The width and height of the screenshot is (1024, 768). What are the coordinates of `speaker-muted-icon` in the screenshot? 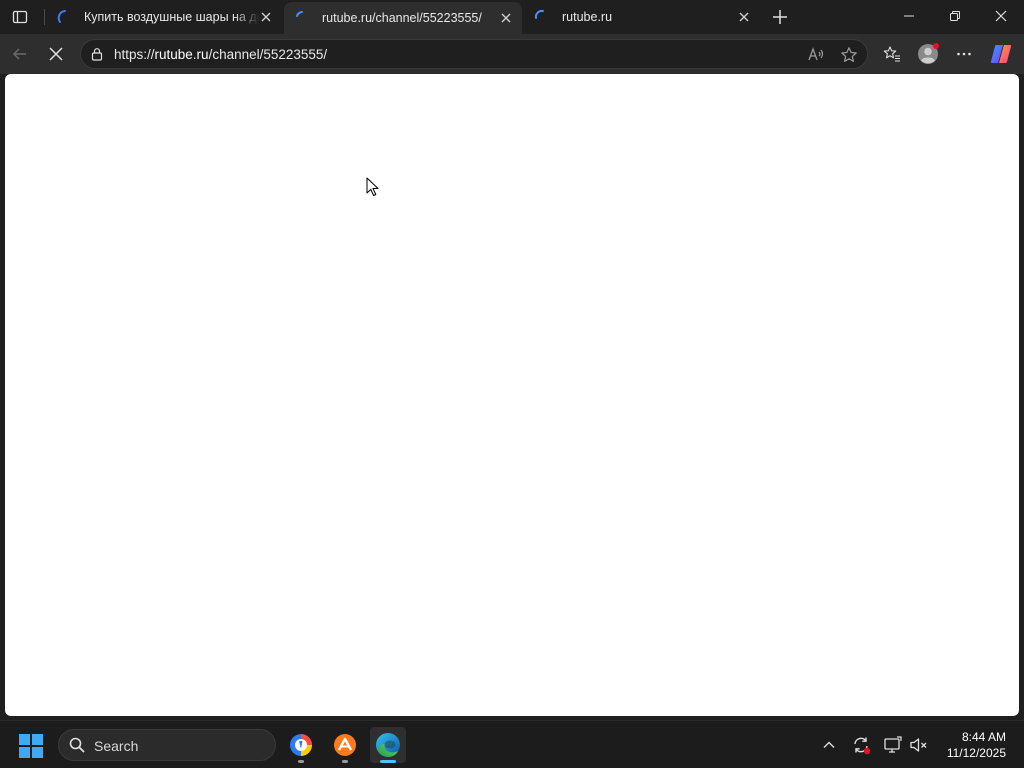 It's located at (918, 745).